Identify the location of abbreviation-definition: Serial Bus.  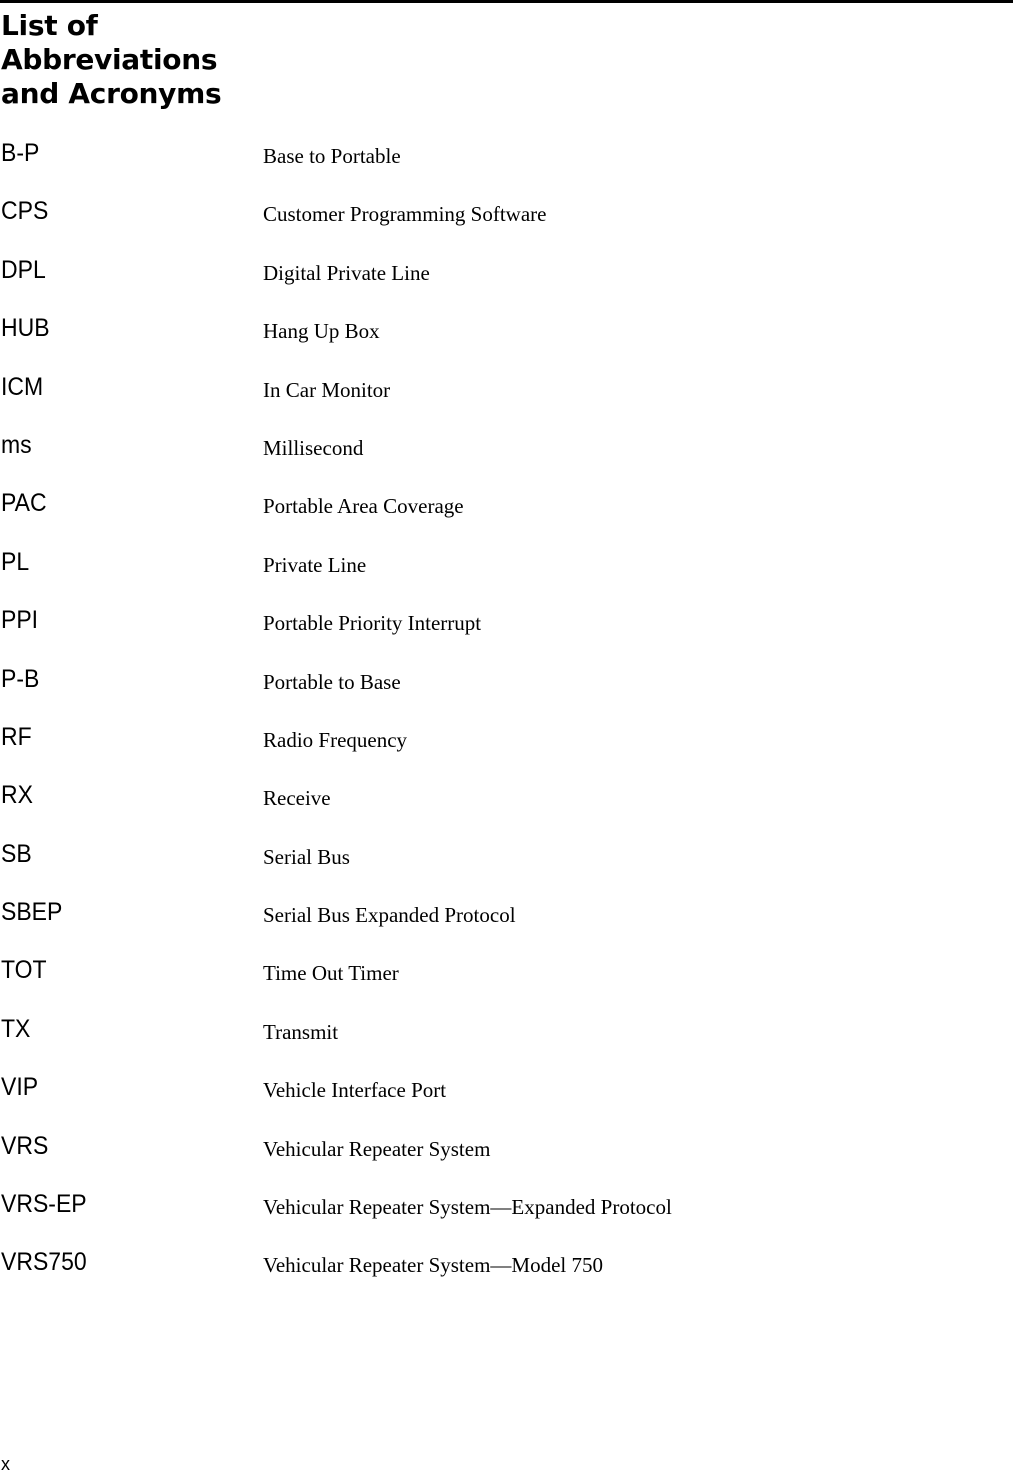
(306, 856).